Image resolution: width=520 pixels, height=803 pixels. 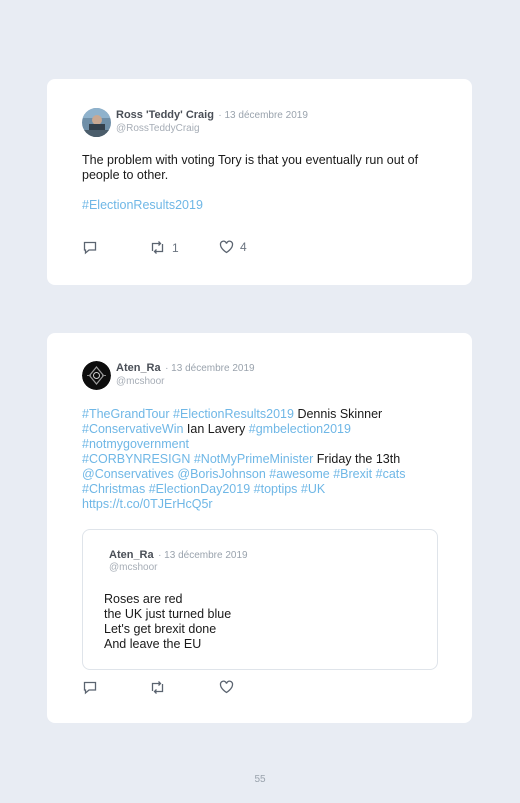 I want to click on tweet-text-segment: Friday the 13th, so click(x=357, y=459).